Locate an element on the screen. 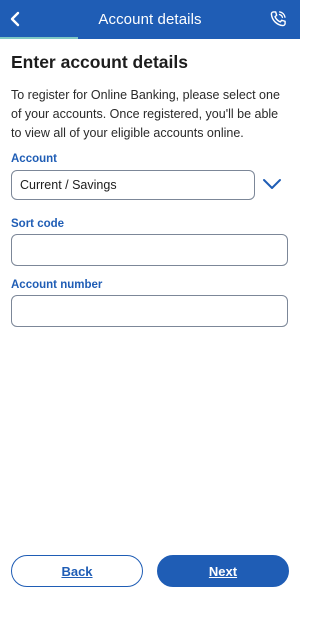 The height and width of the screenshot is (623, 320). account-select-value: Current / Savings is located at coordinates (68, 185).